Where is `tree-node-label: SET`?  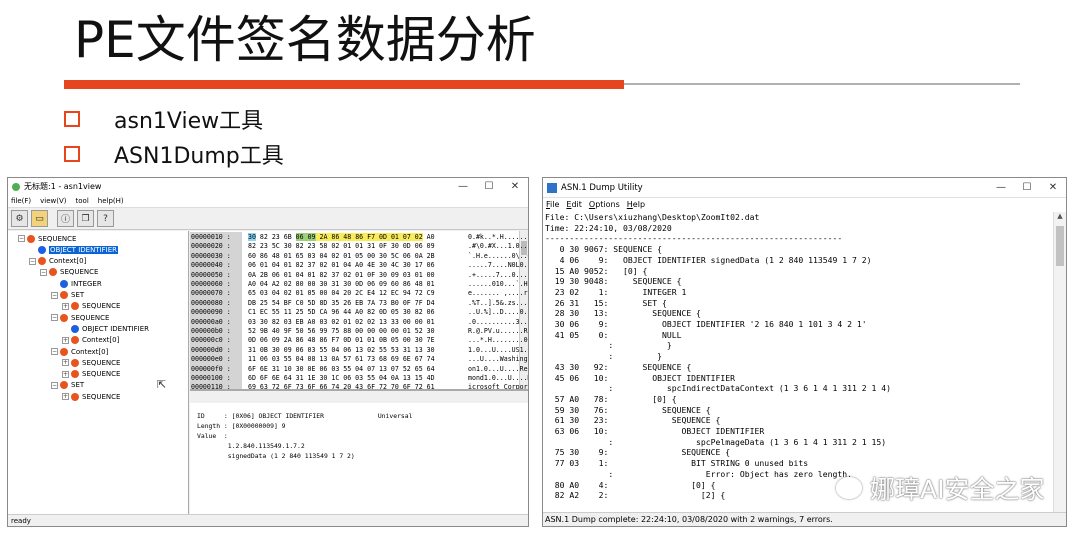
tree-node-label: SET is located at coordinates (78, 295).